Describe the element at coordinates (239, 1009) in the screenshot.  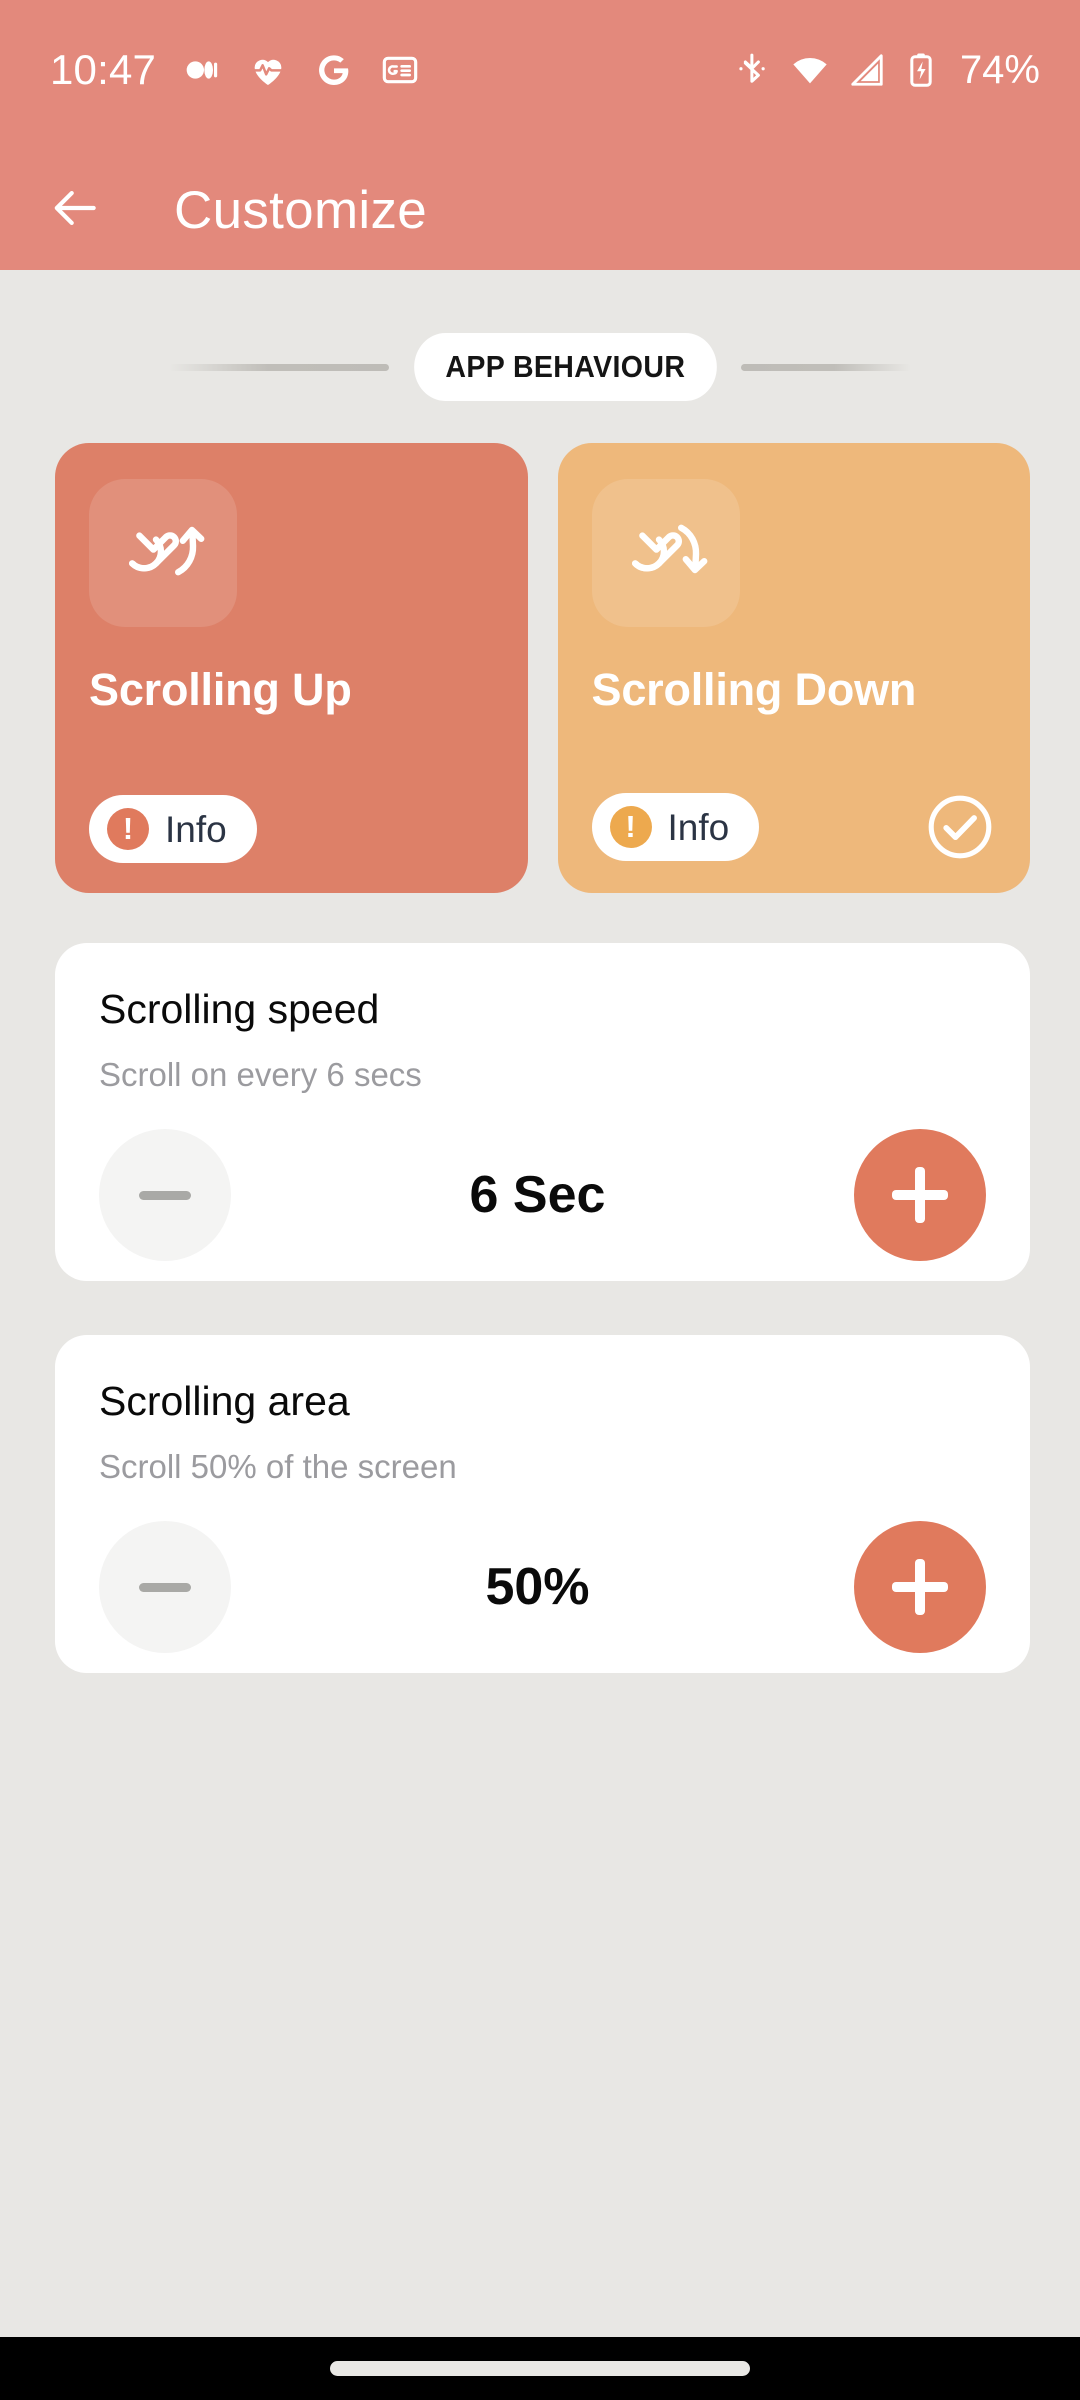
I see `setting-title: Scrolling speed` at that location.